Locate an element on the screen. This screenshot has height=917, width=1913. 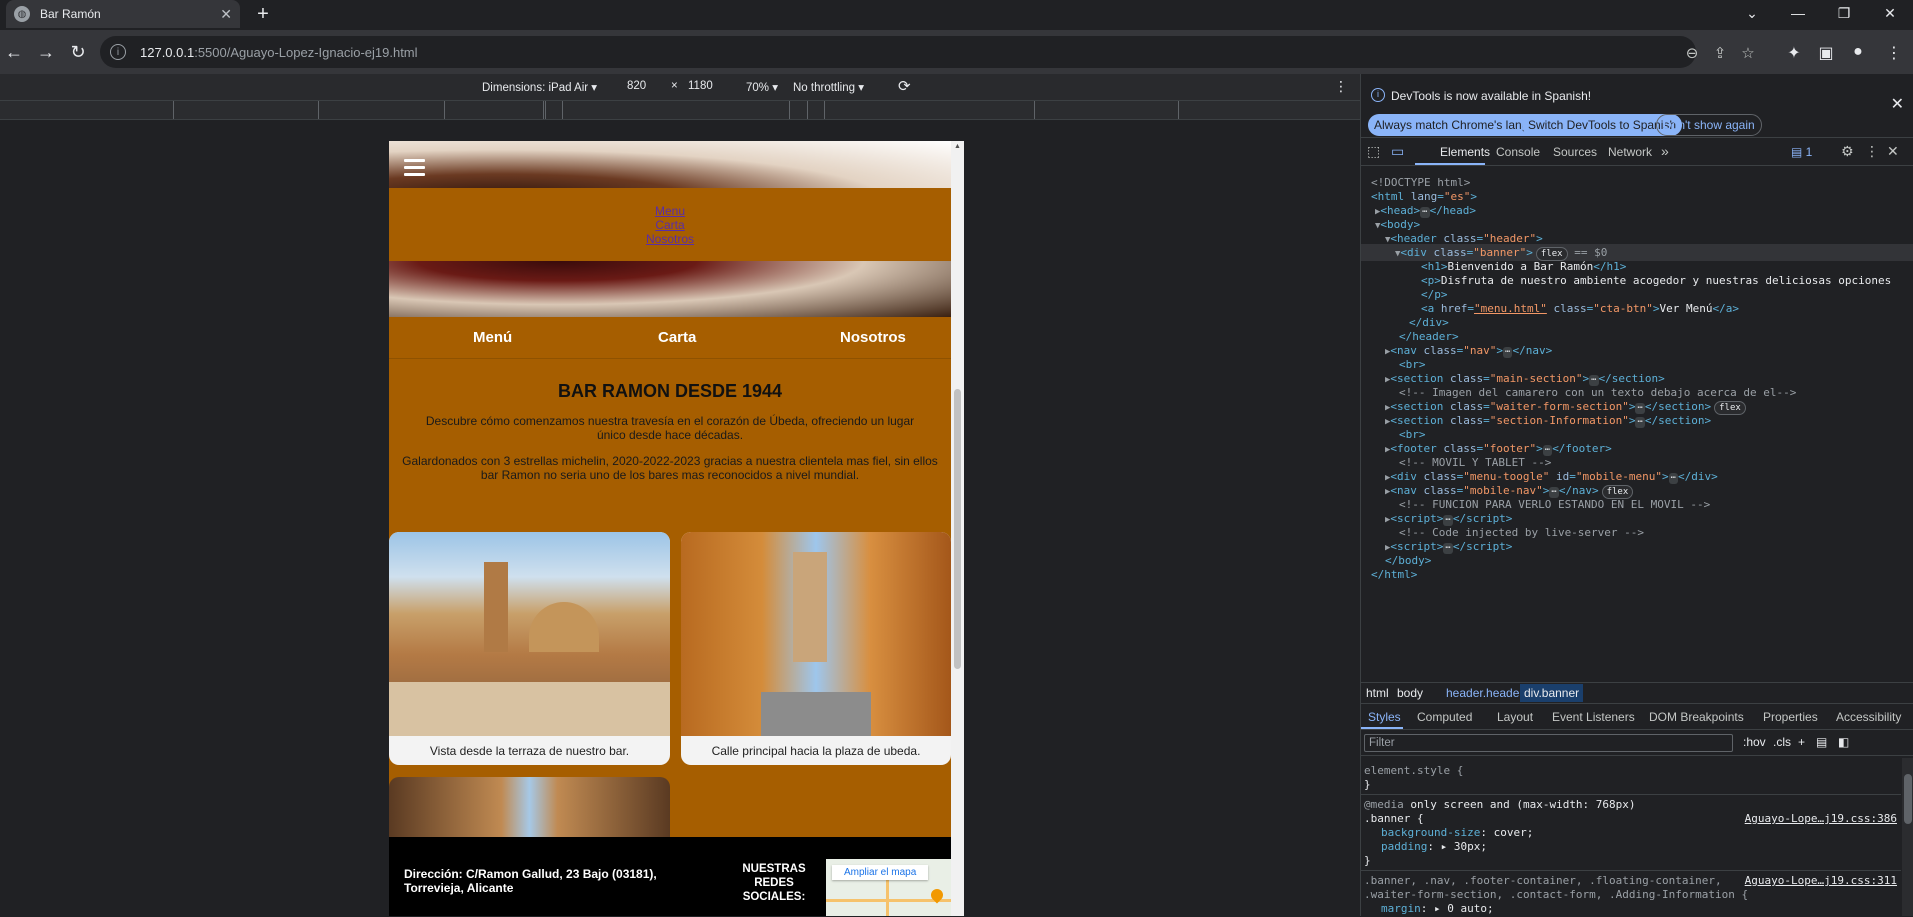
device-toggle-icon: ▭ is located at coordinates (1397, 151).